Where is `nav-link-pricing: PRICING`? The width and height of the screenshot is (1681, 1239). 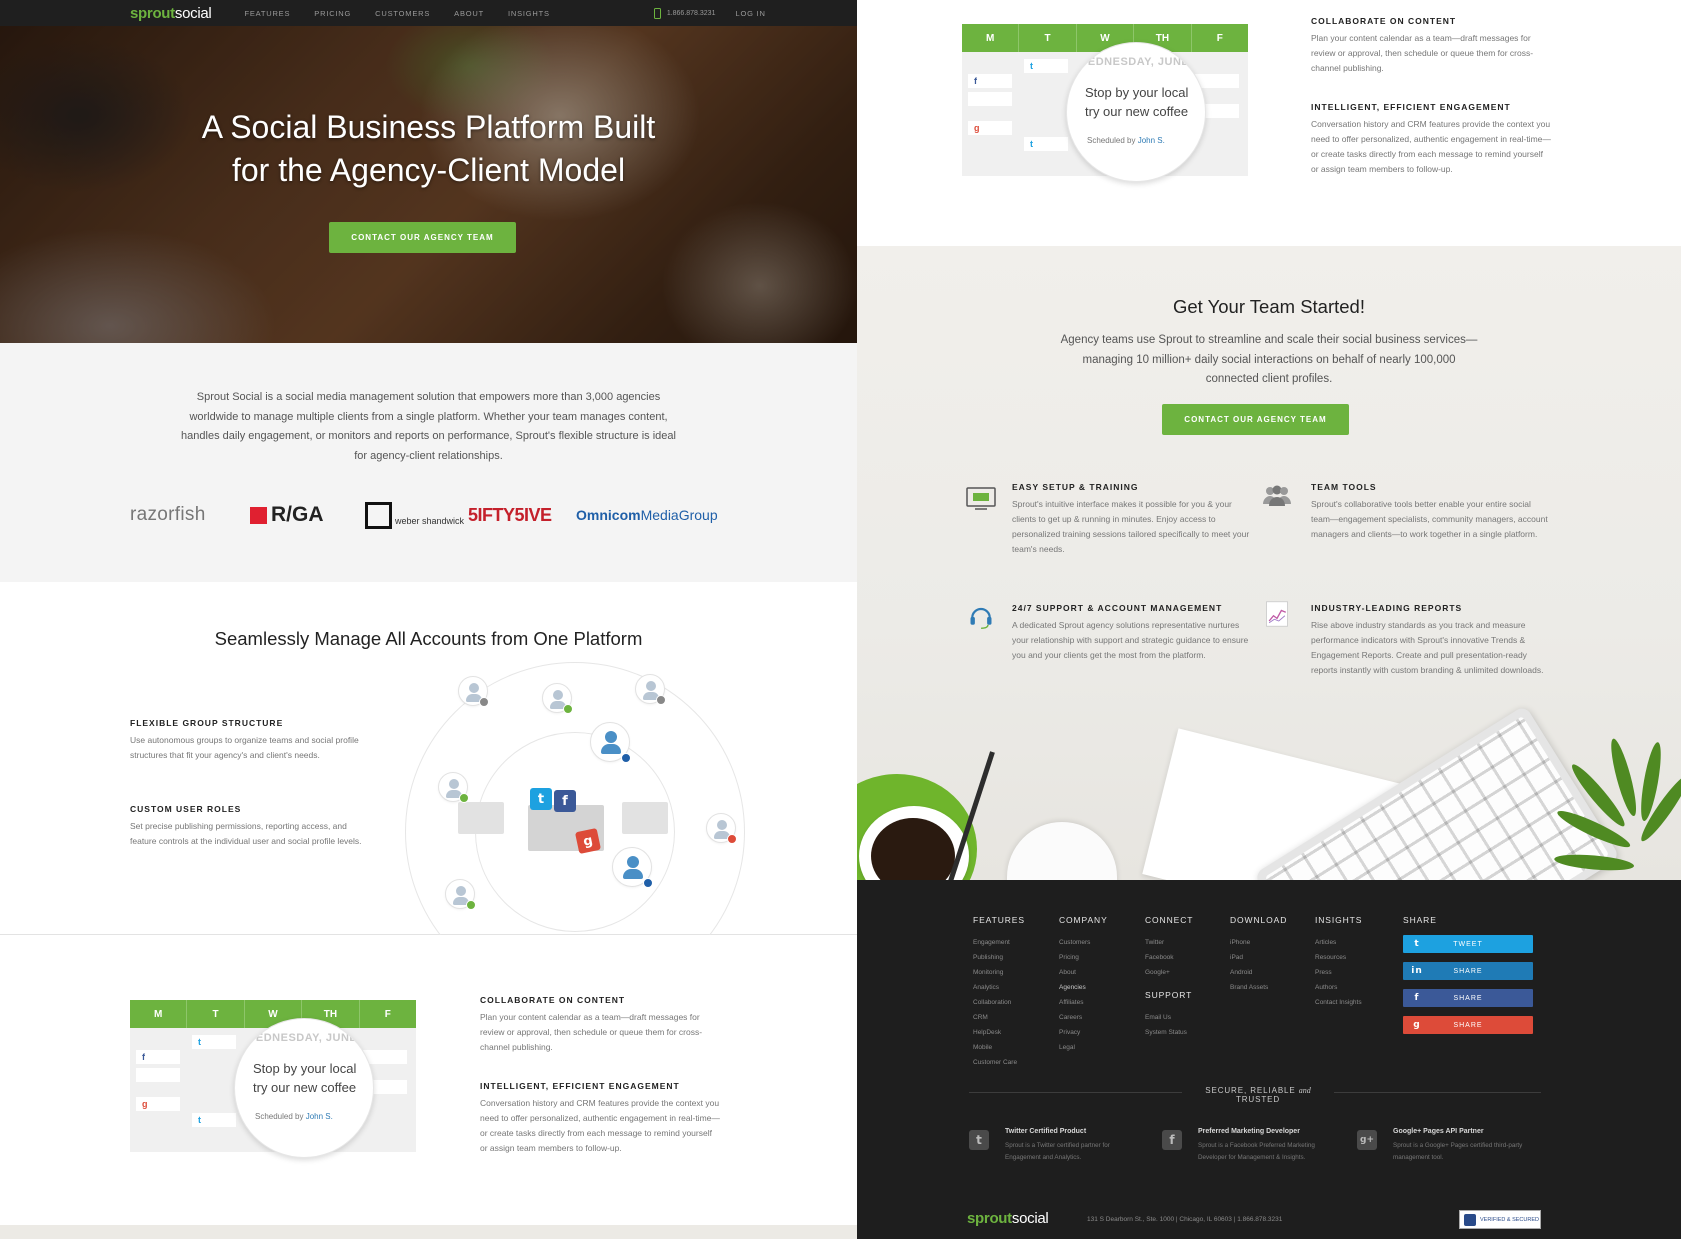
nav-link-pricing: PRICING is located at coordinates (332, 13).